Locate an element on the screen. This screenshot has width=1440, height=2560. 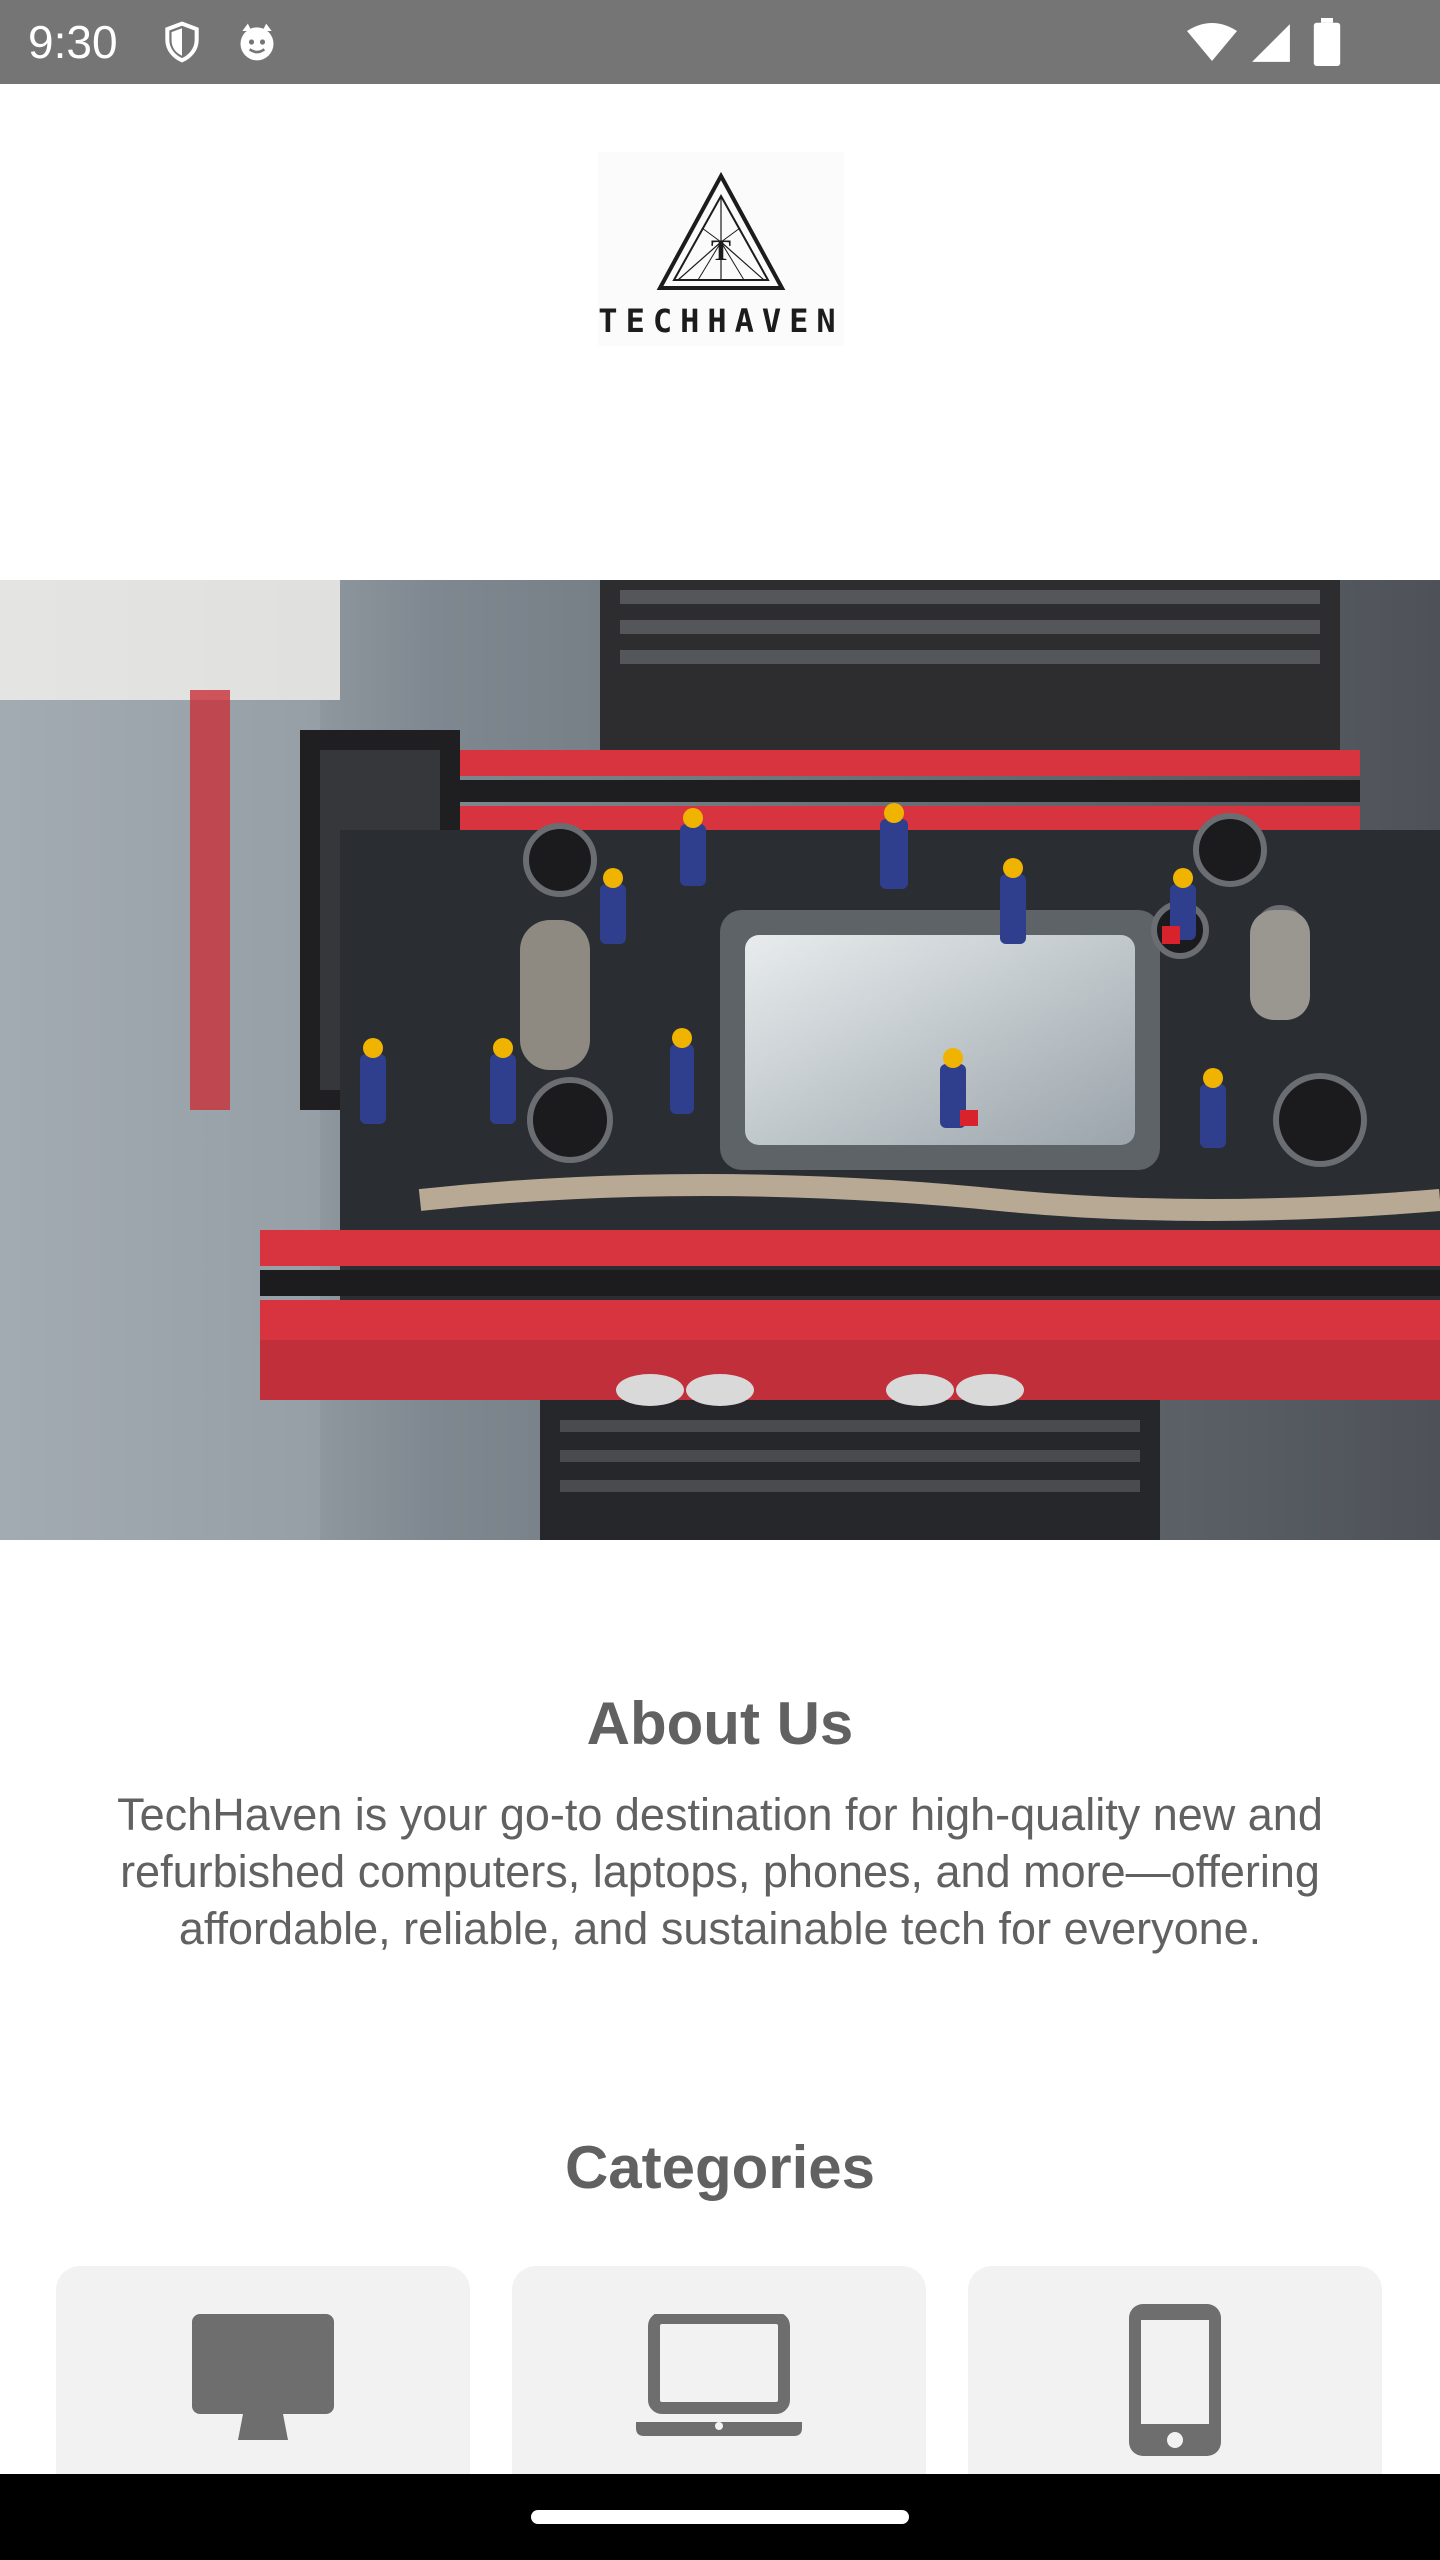
cellular-signal-icon is located at coordinates (1271, 43).